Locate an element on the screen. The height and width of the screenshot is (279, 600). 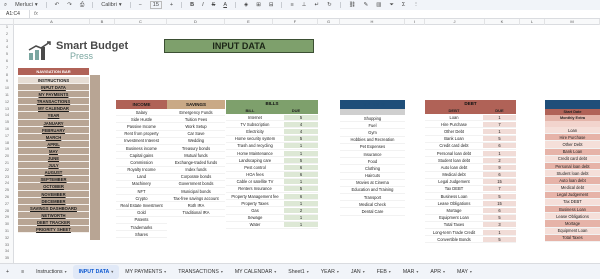
row-header: 15 is located at coordinates (7, 122).